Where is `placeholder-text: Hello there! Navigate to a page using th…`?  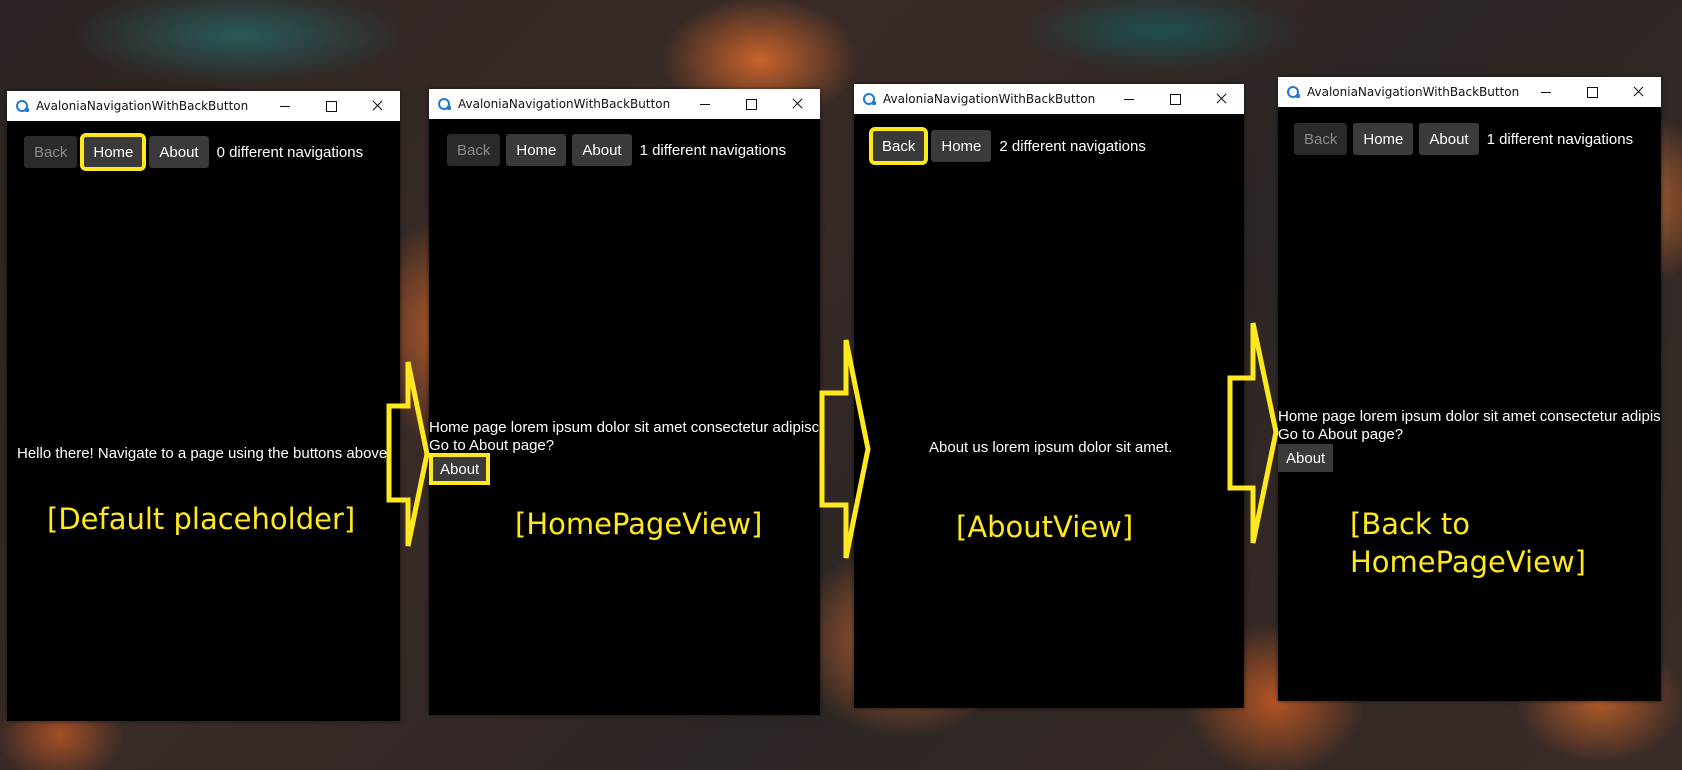
placeholder-text: Hello there! Navigate to a page using th… is located at coordinates (204, 453).